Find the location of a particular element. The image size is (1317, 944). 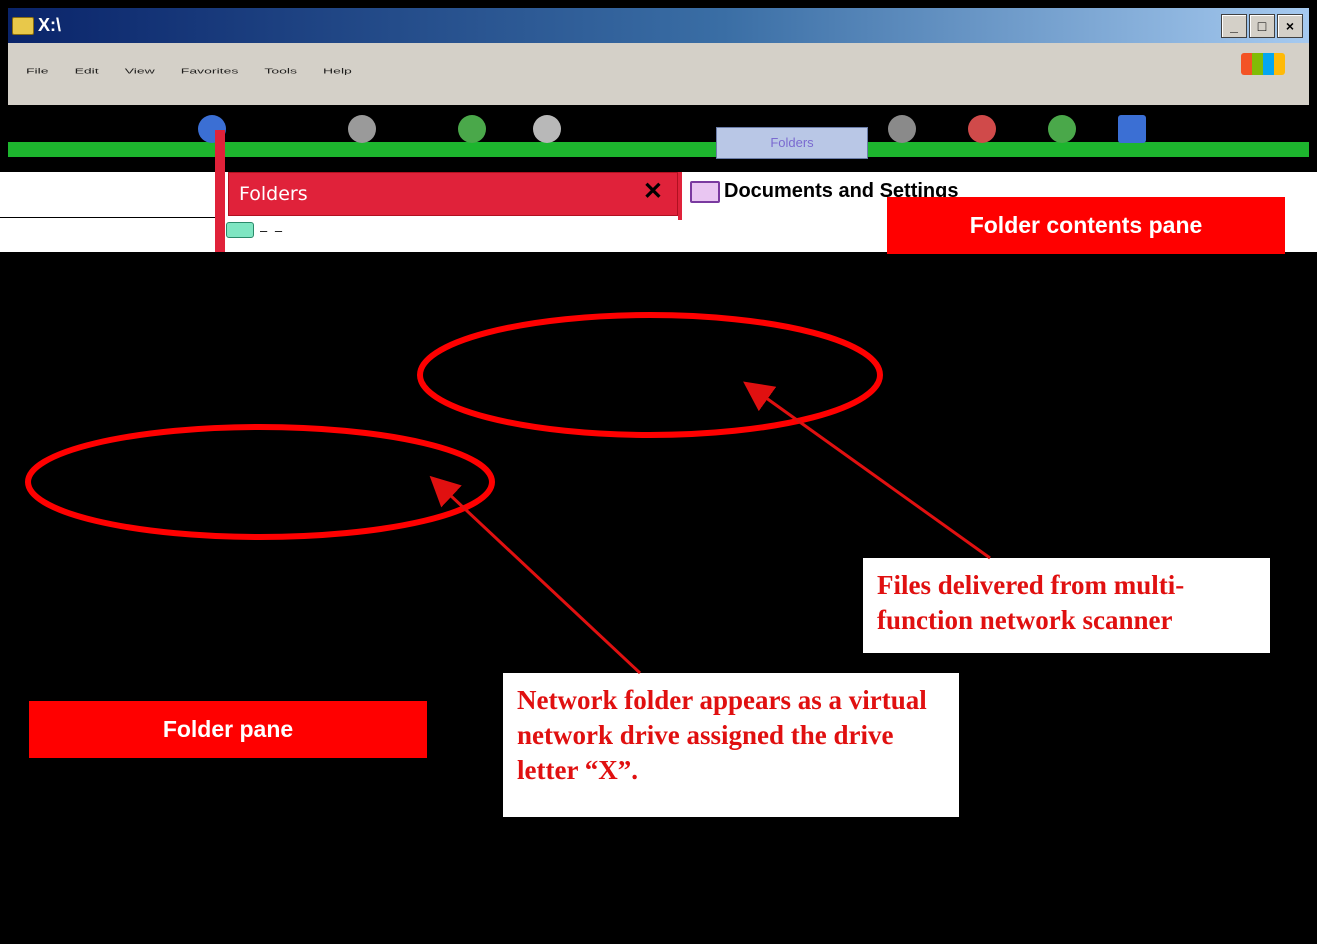

drive-highlight-ellipse is located at coordinates (260, 482).